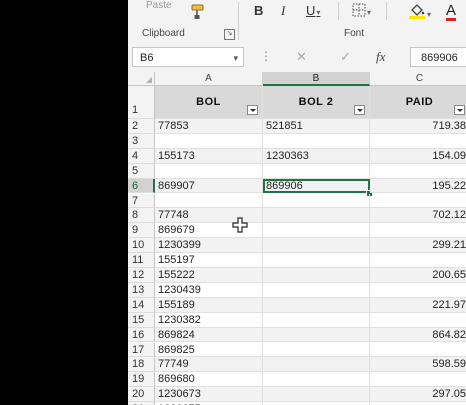 The image size is (466, 405). I want to click on cell-a6: 869907, so click(209, 186).